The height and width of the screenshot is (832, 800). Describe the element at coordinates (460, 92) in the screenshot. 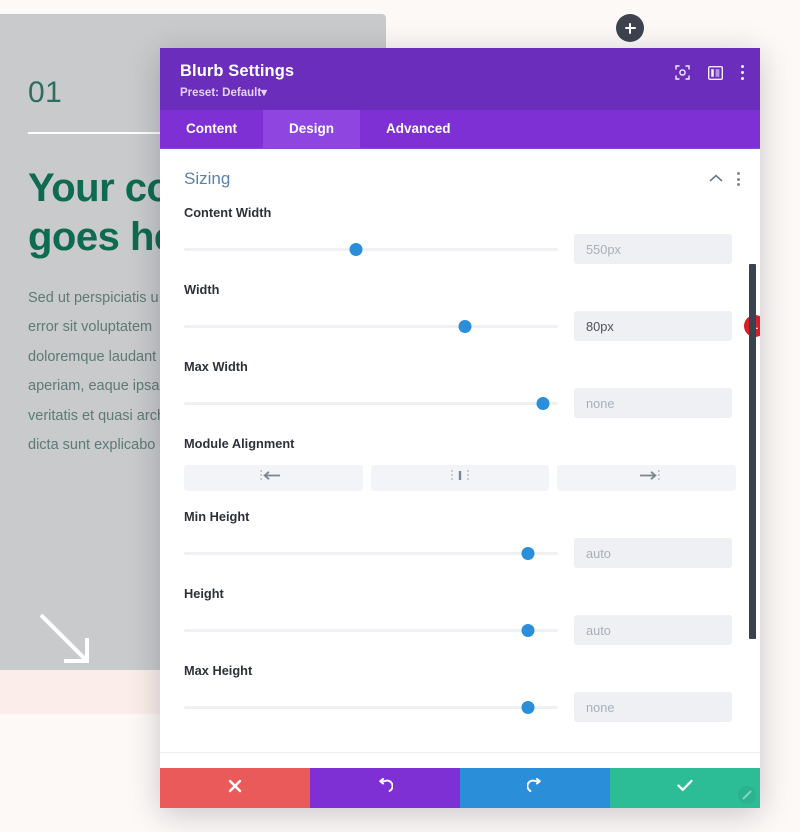

I see `preset-selector: Preset: Default▾` at that location.